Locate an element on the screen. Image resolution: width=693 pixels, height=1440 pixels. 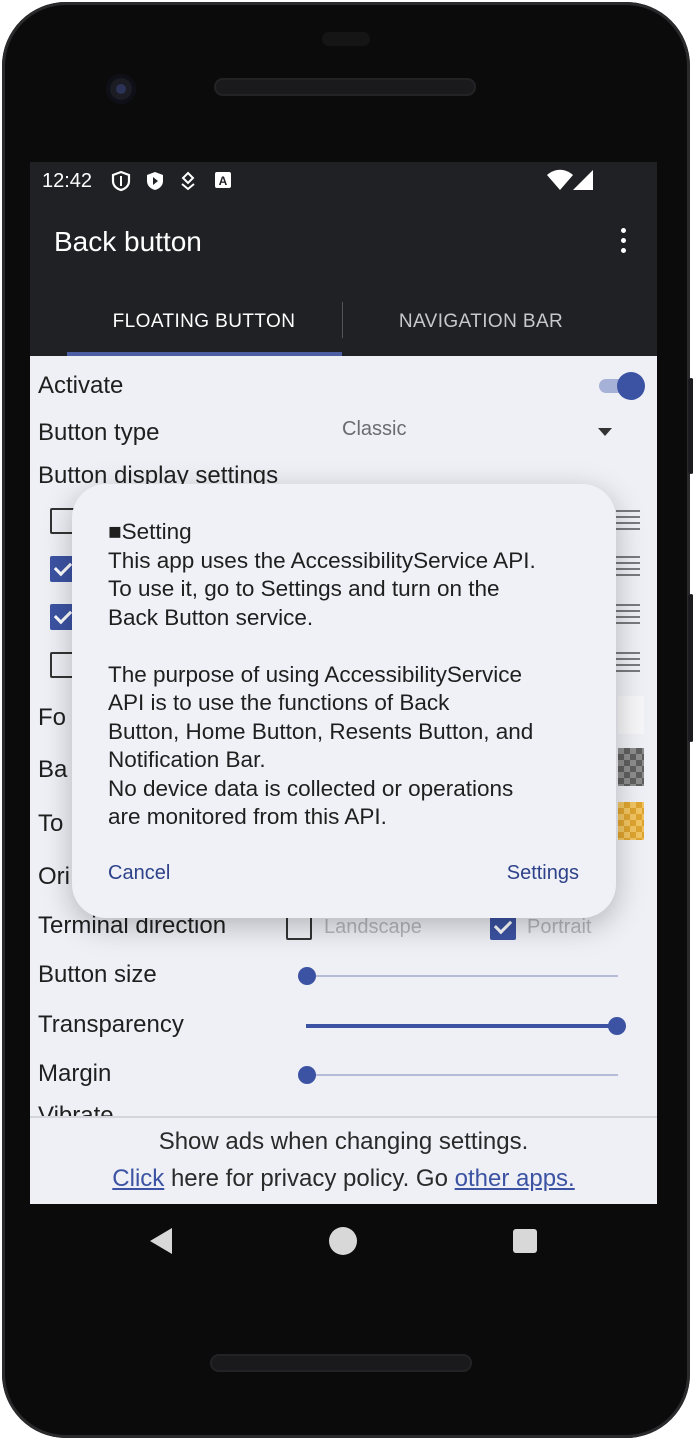
other-apps-link: other apps. is located at coordinates (515, 1178).